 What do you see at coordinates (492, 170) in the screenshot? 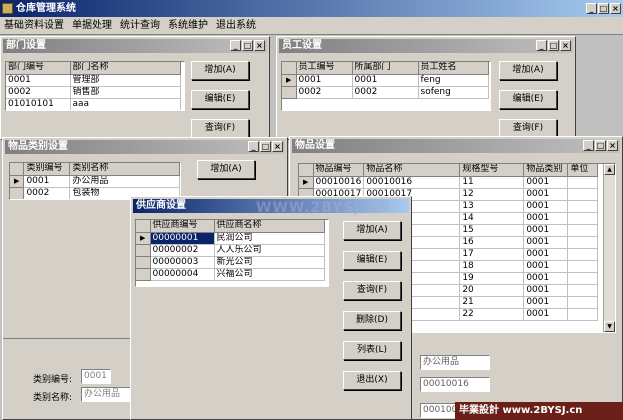
I see `item-col-spec: 规格型号` at bounding box center [492, 170].